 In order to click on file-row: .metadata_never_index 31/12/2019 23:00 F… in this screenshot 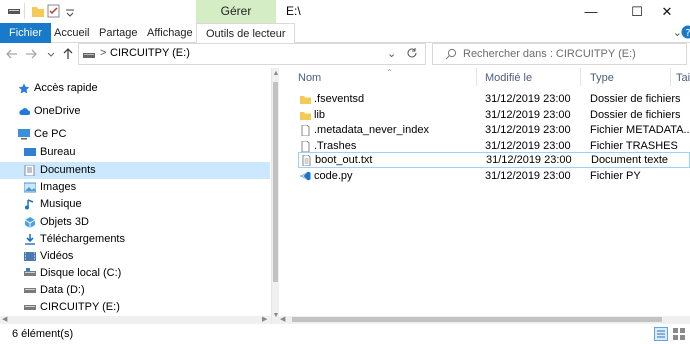, I will do `click(494, 131)`.